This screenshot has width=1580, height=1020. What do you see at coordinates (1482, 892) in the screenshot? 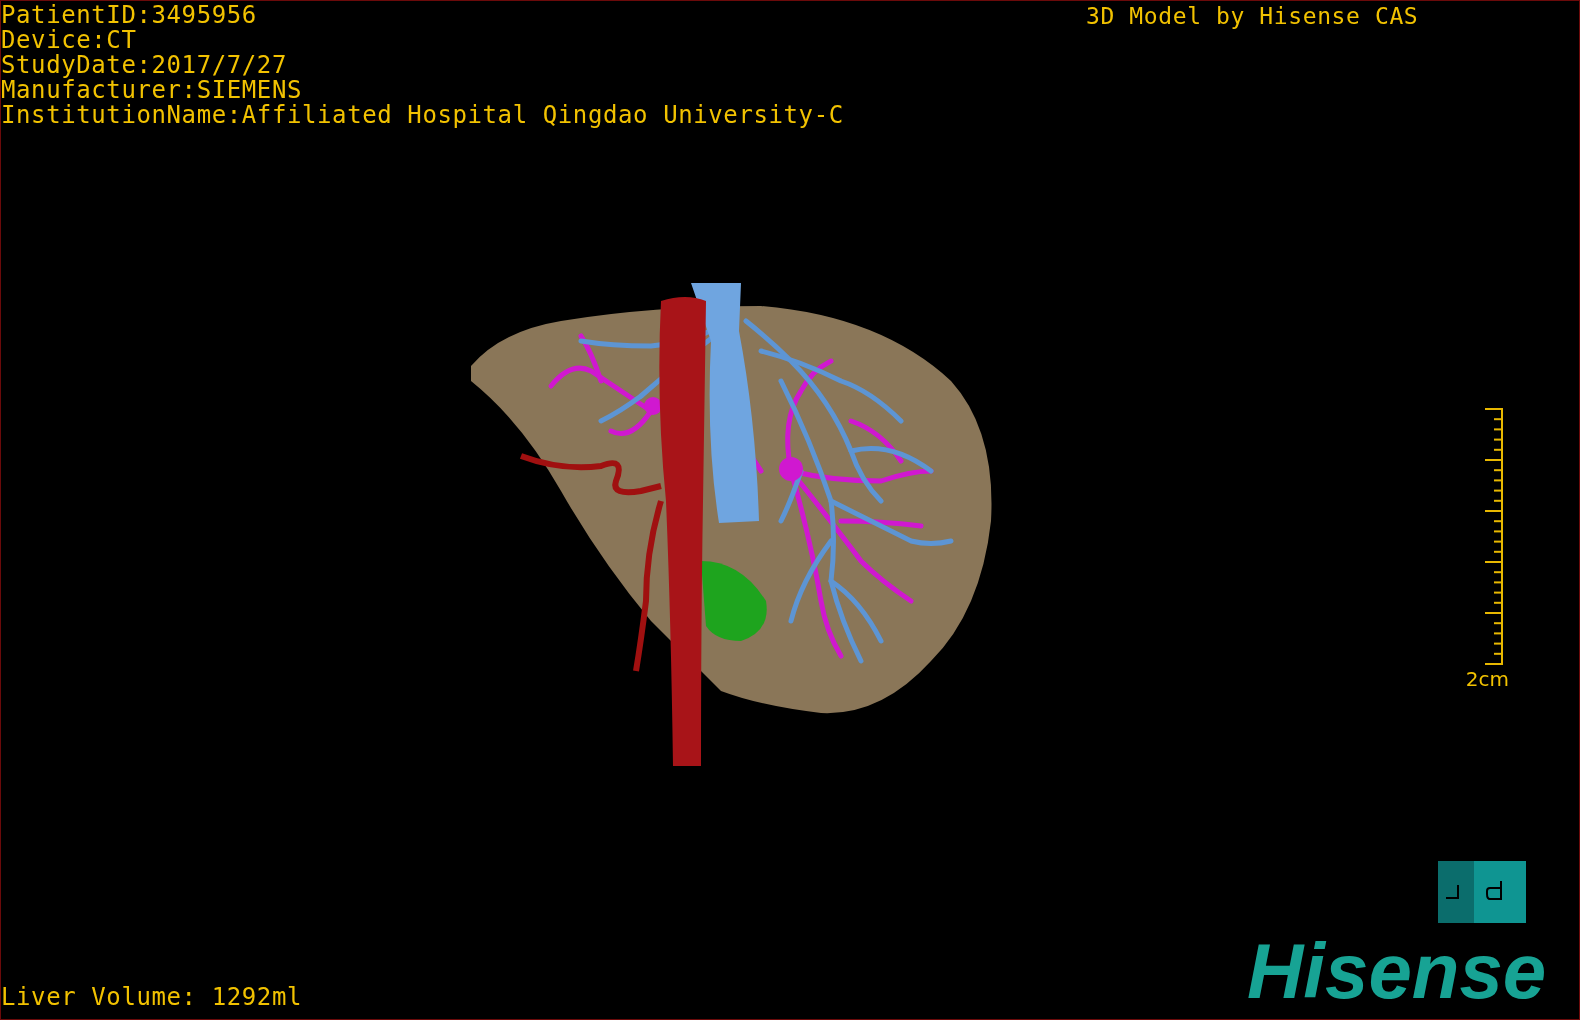
I see `orientation-cube-icon` at bounding box center [1482, 892].